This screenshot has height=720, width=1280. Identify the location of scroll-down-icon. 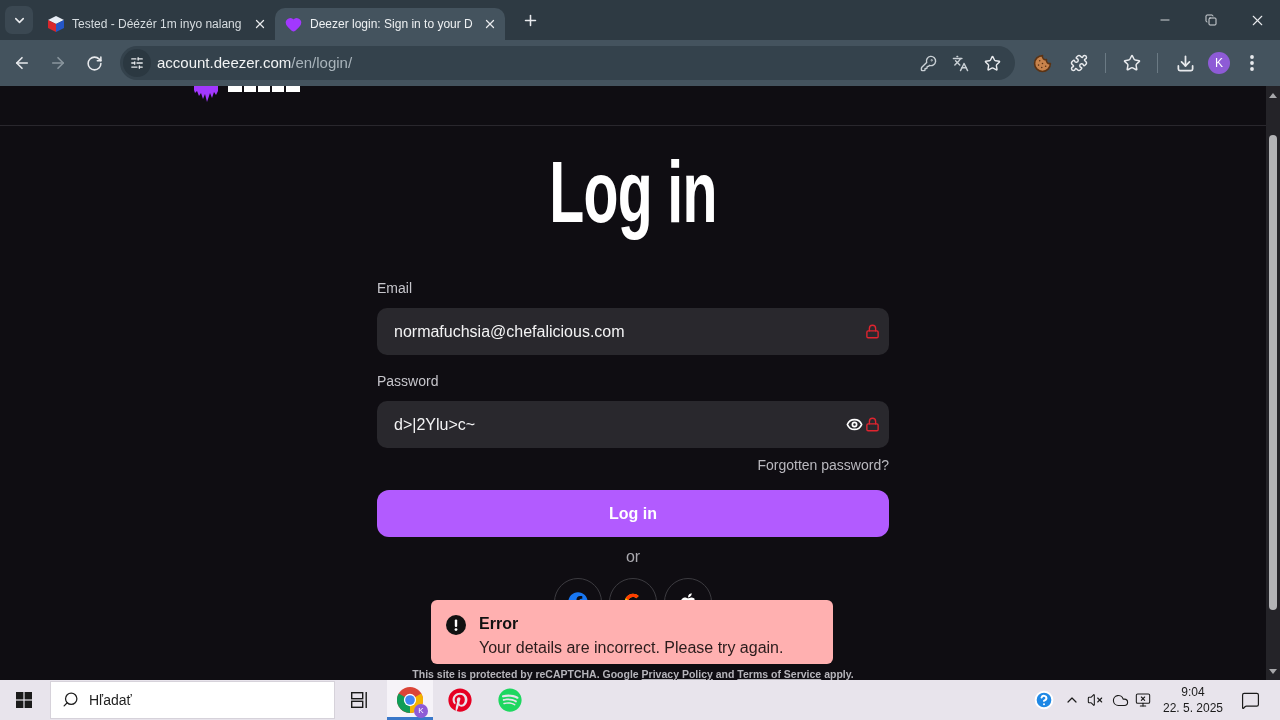
(1273, 671).